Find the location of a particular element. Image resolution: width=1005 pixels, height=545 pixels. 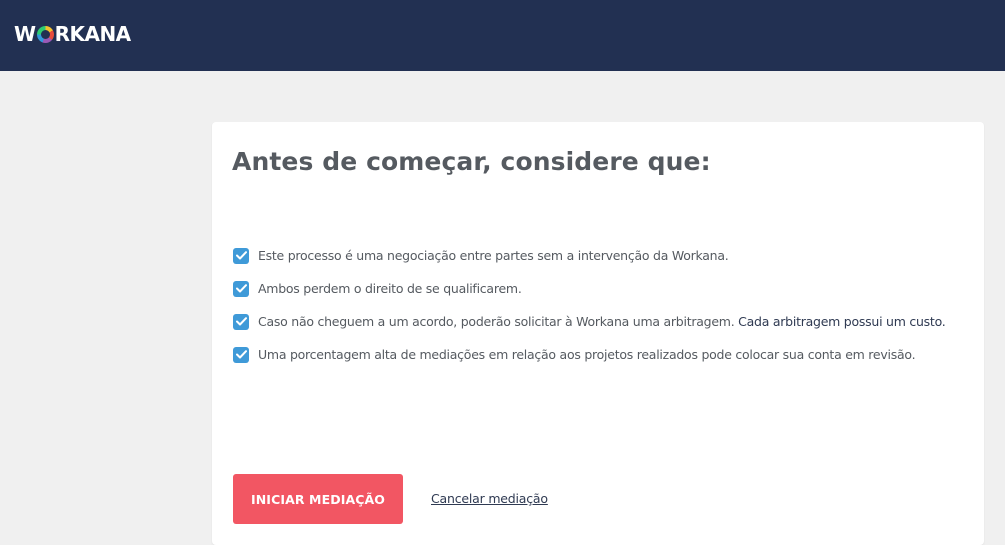

workana-logo: W RKANA is located at coordinates (72, 34).